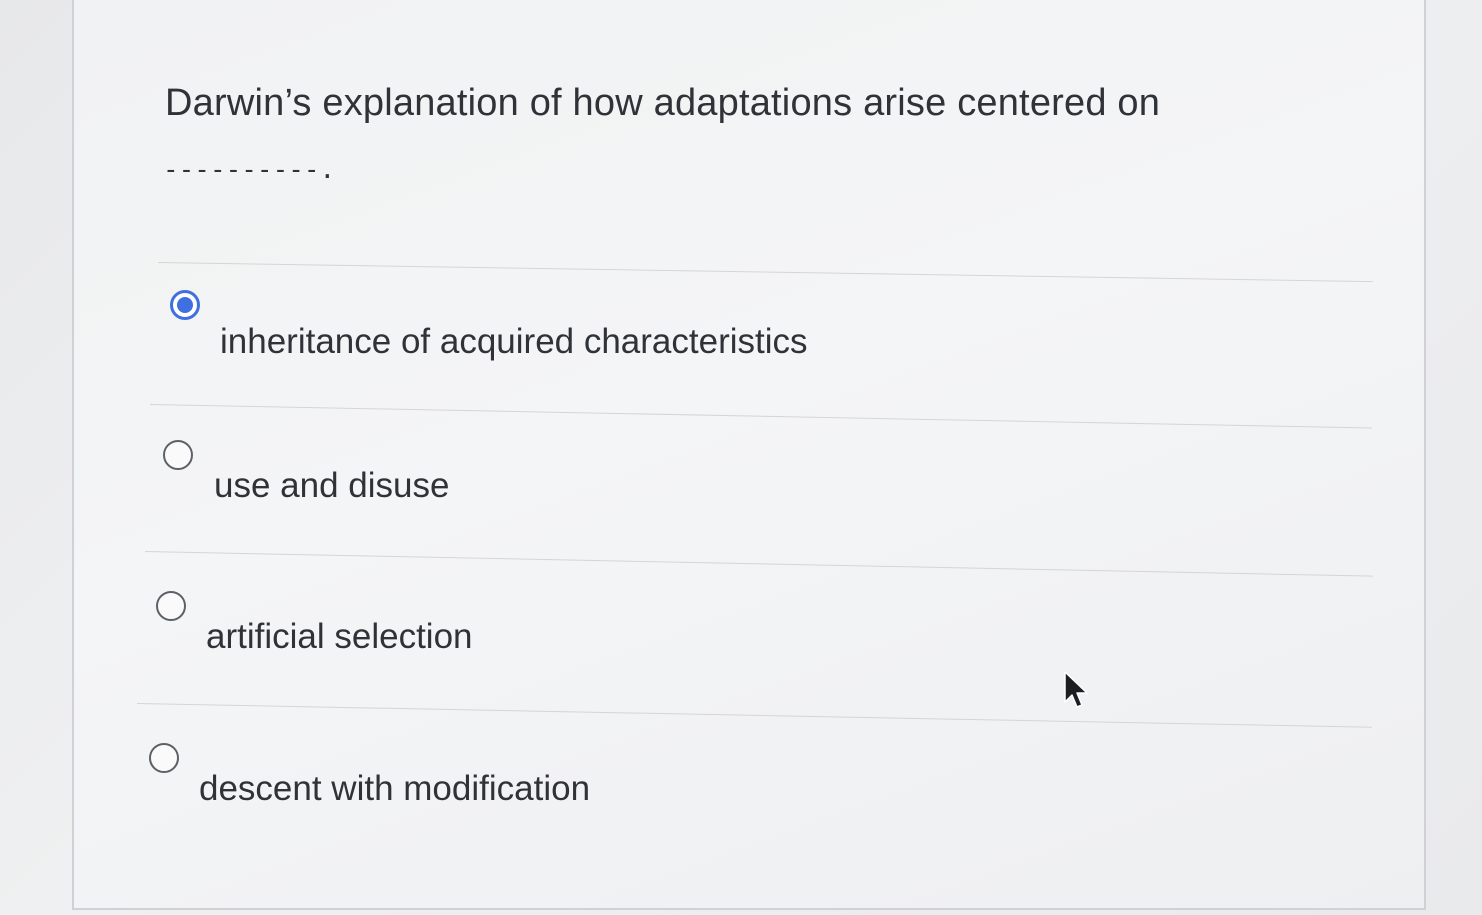 The image size is (1482, 915). Describe the element at coordinates (514, 342) in the screenshot. I see `option-label: inheritance of acquired characteristics` at that location.